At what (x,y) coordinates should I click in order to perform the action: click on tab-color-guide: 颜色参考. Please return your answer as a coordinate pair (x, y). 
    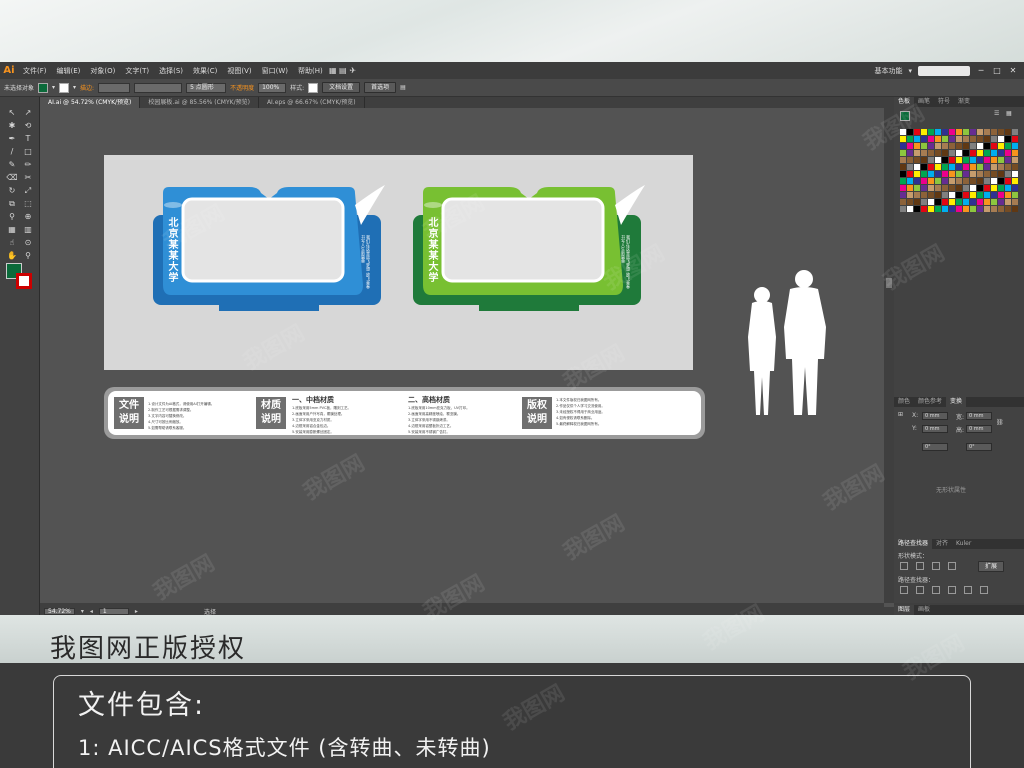
    Looking at the image, I should click on (930, 402).